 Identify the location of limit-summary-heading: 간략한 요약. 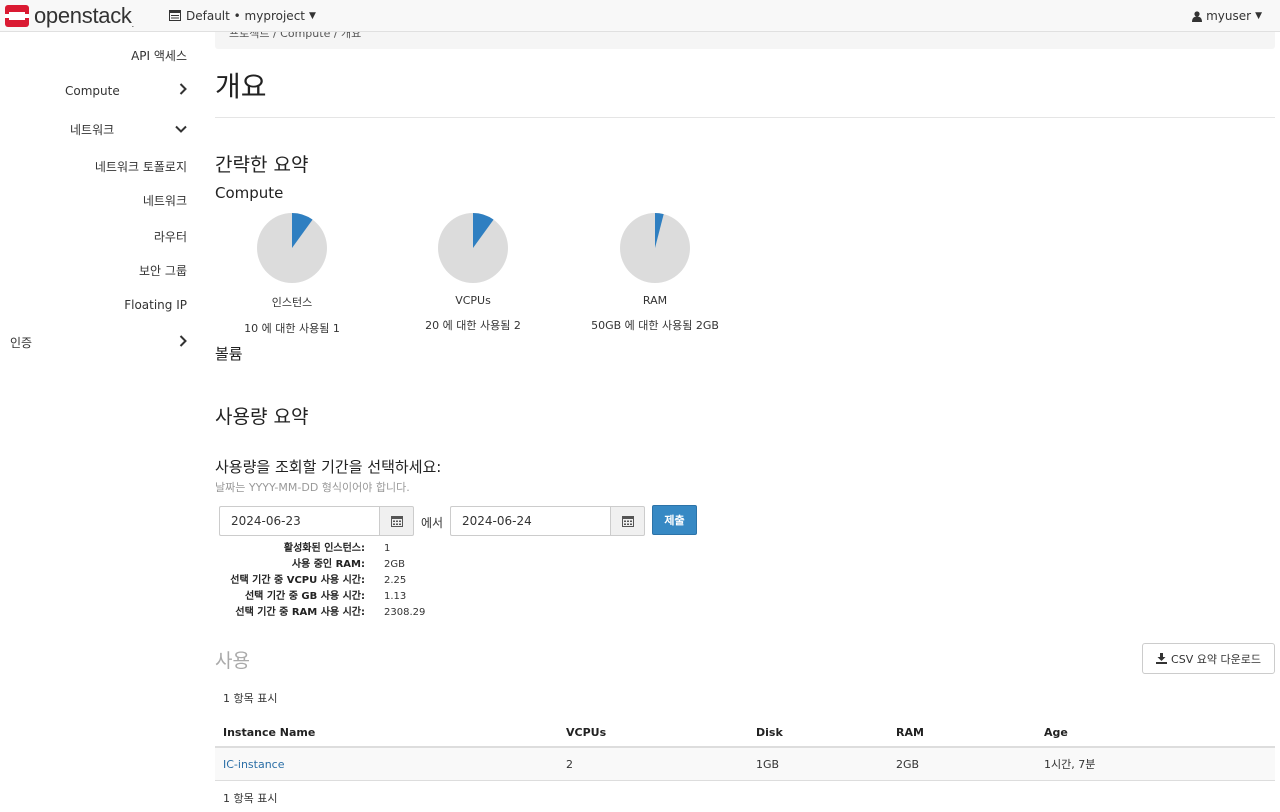
(262, 165).